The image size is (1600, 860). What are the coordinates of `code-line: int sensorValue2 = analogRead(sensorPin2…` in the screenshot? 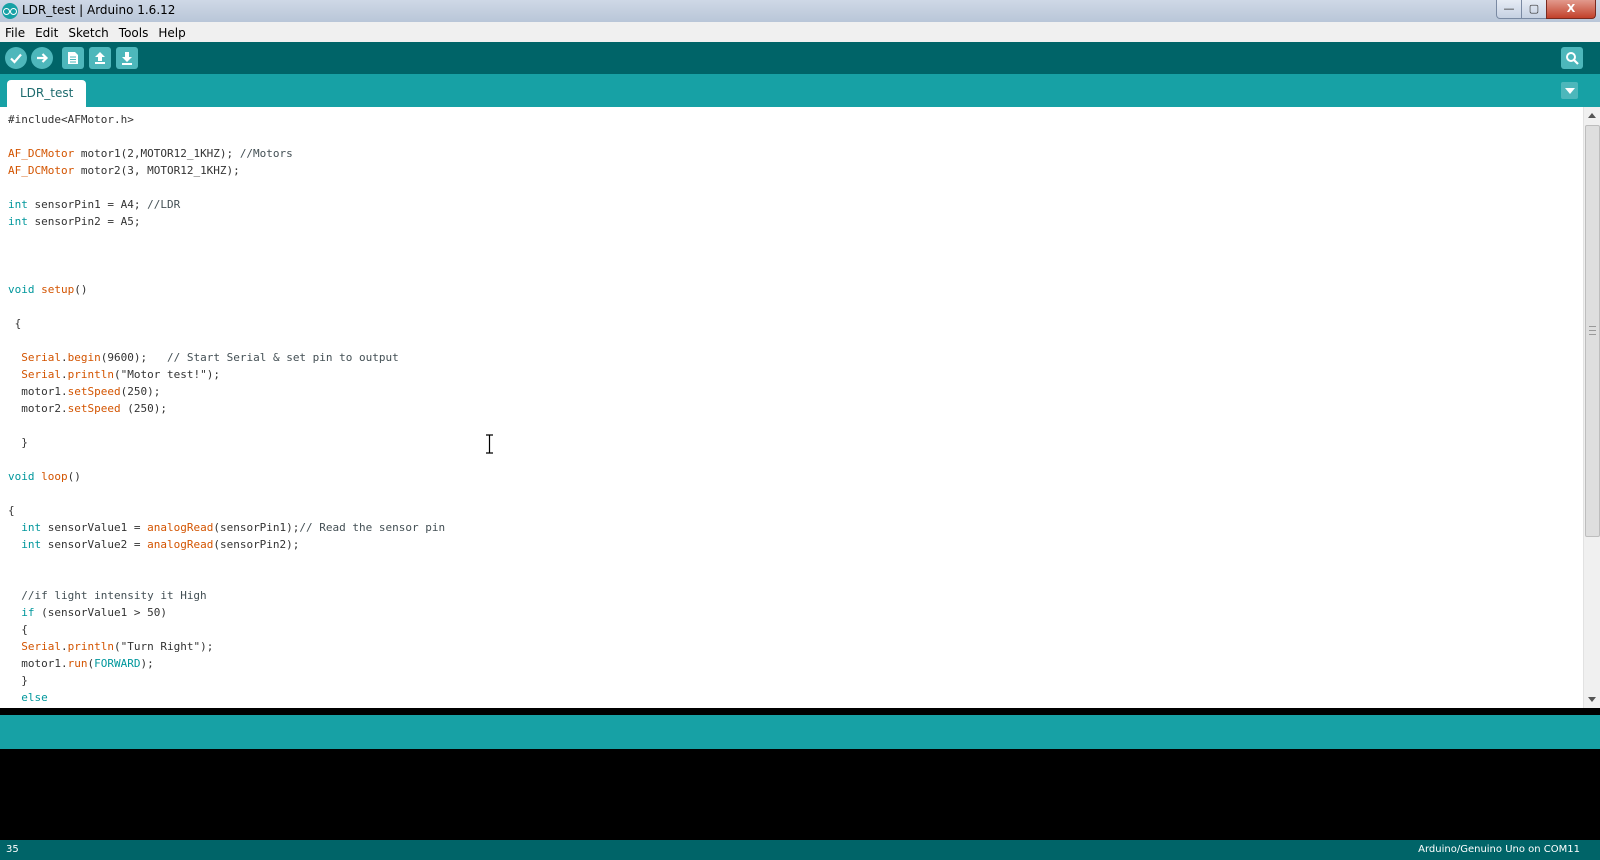 It's located at (226, 544).